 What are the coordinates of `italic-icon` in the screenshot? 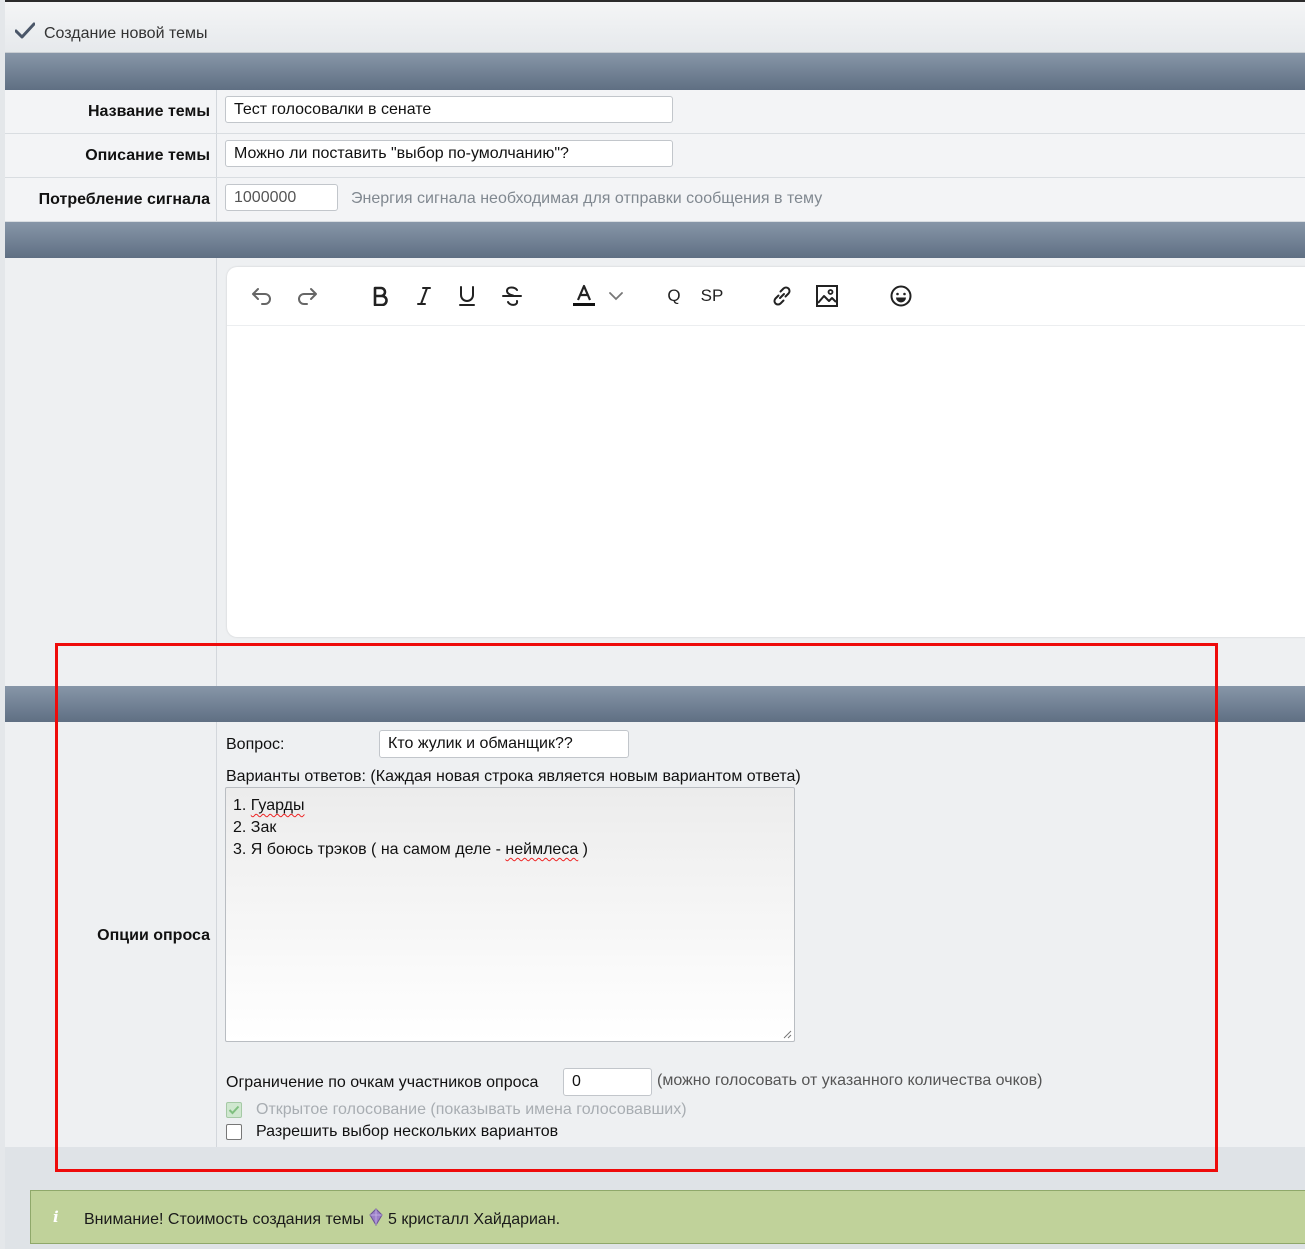 It's located at (424, 296).